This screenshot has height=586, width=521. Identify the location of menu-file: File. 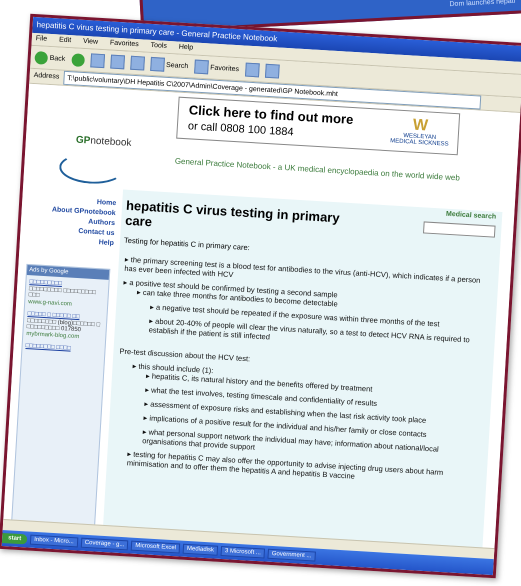
(42, 39).